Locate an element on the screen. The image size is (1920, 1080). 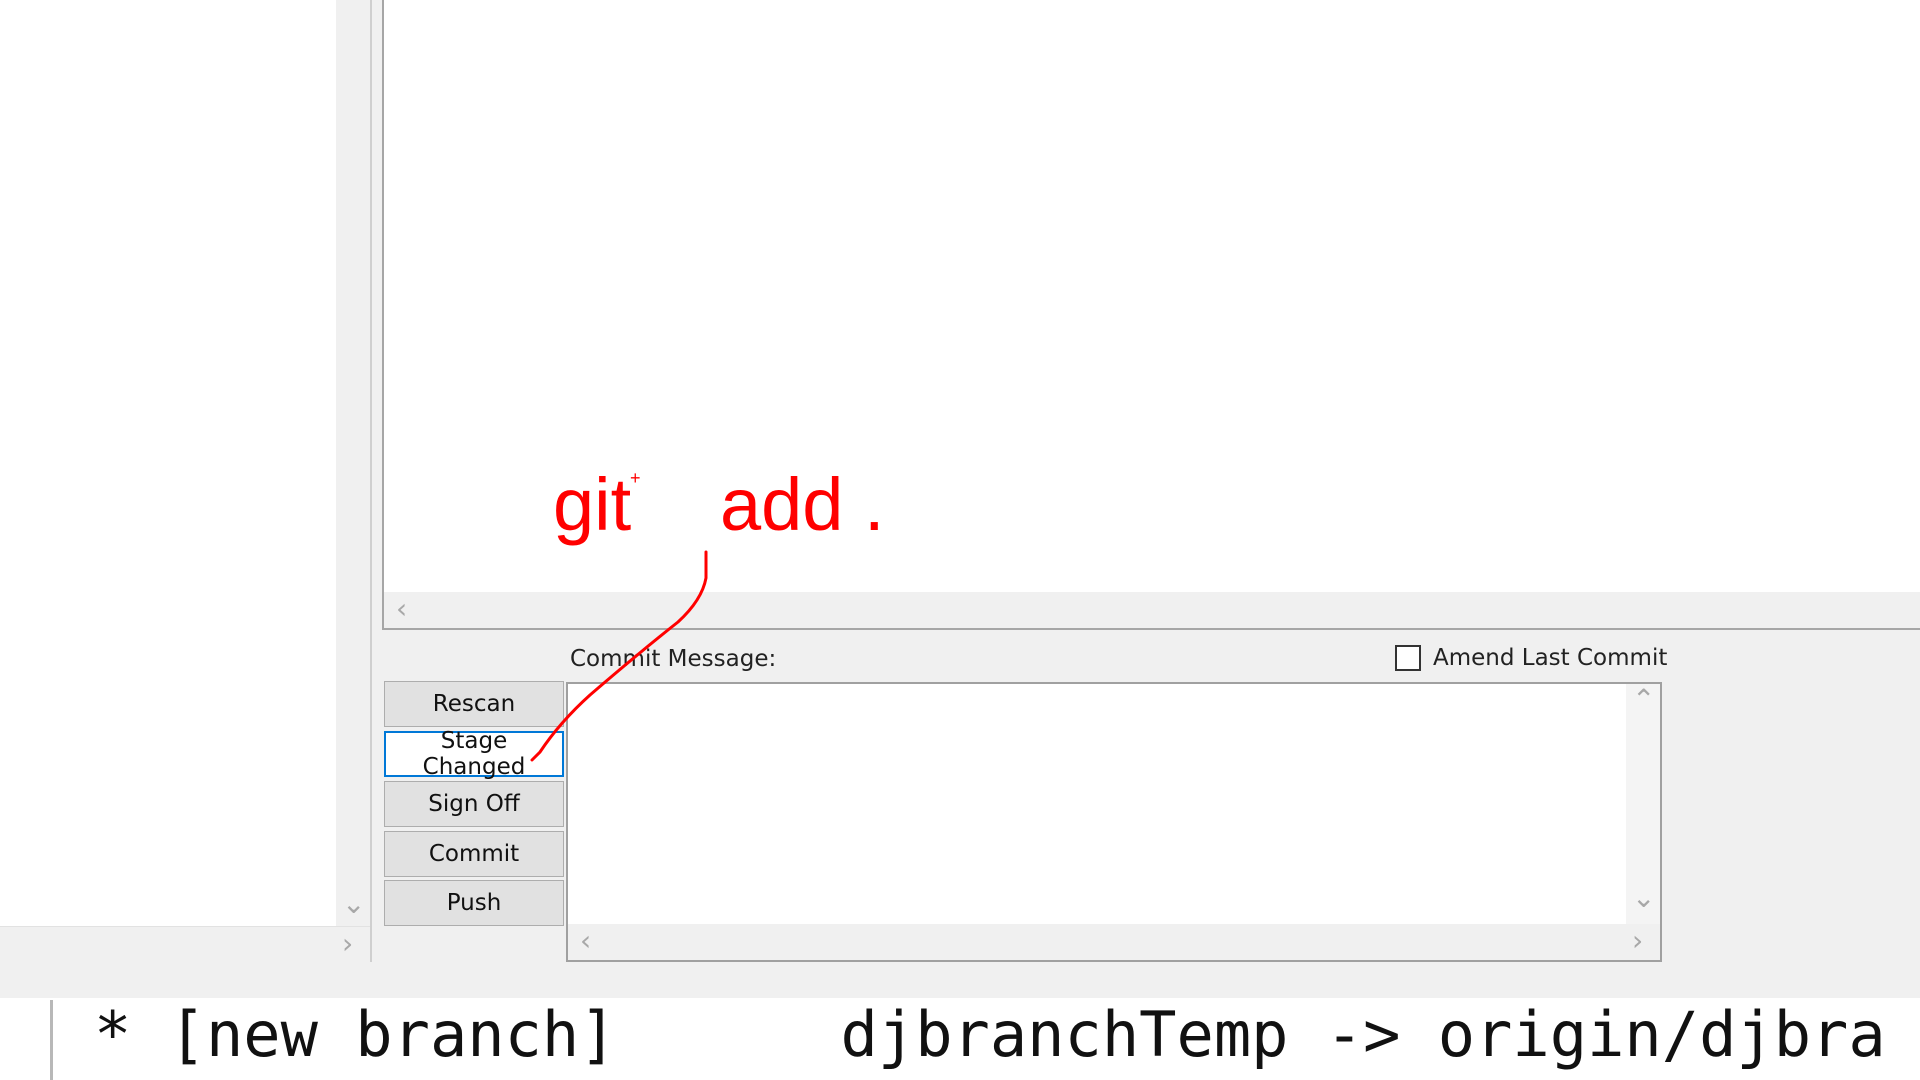
commit-message-input is located at coordinates (1097, 804).